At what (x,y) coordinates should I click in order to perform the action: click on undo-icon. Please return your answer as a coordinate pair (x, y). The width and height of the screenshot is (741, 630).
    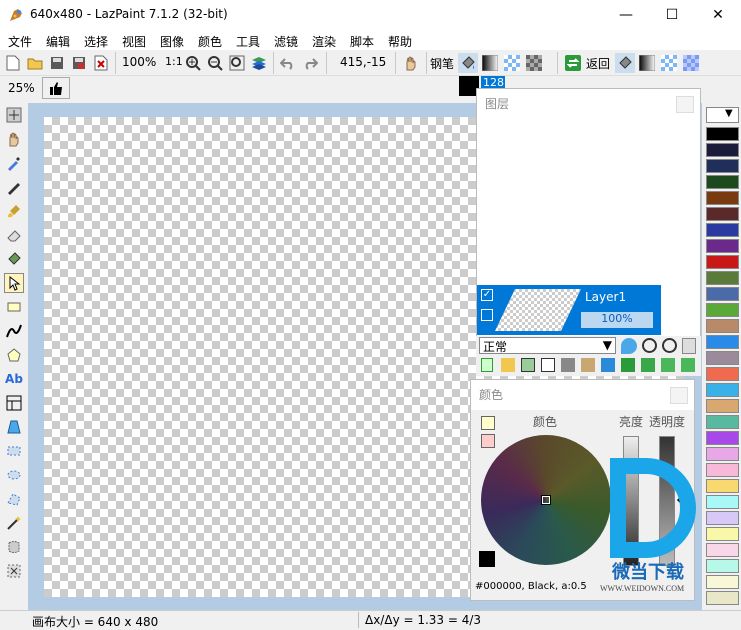
    Looking at the image, I should click on (288, 63).